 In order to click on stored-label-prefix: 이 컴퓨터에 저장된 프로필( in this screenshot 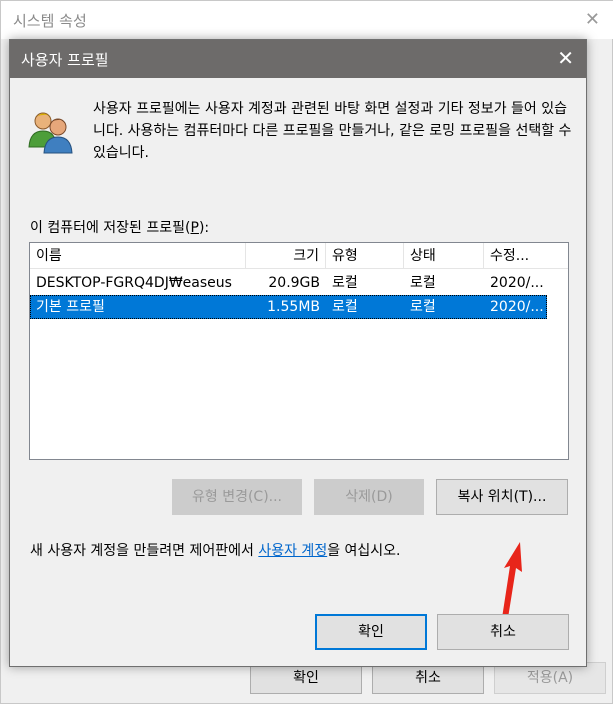, I will do `click(110, 228)`.